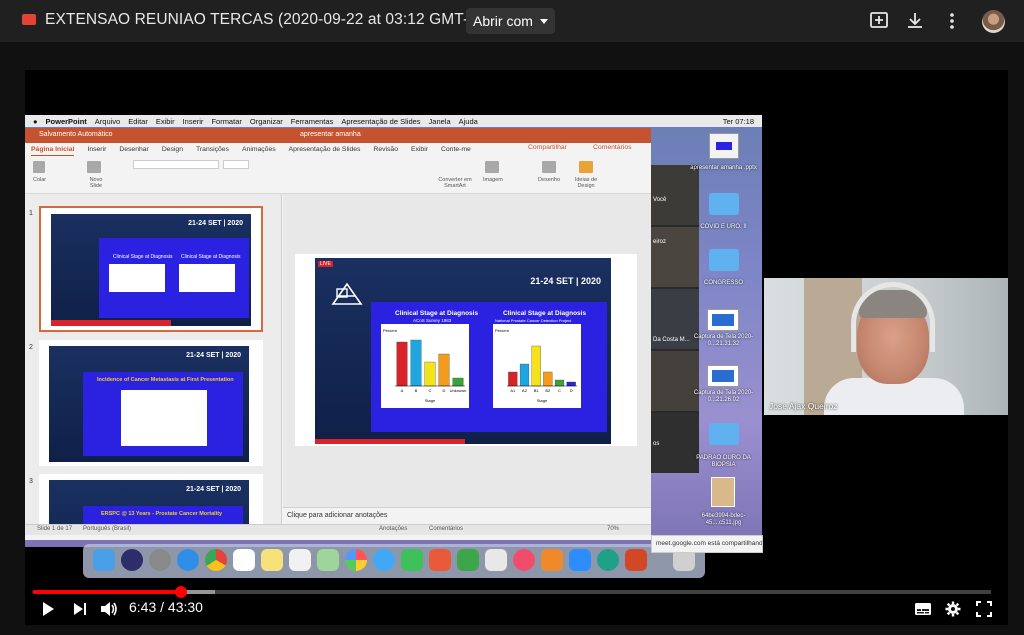 This screenshot has width=1024, height=635. Describe the element at coordinates (419, 149) in the screenshot. I see `tab-view: Exibir` at that location.